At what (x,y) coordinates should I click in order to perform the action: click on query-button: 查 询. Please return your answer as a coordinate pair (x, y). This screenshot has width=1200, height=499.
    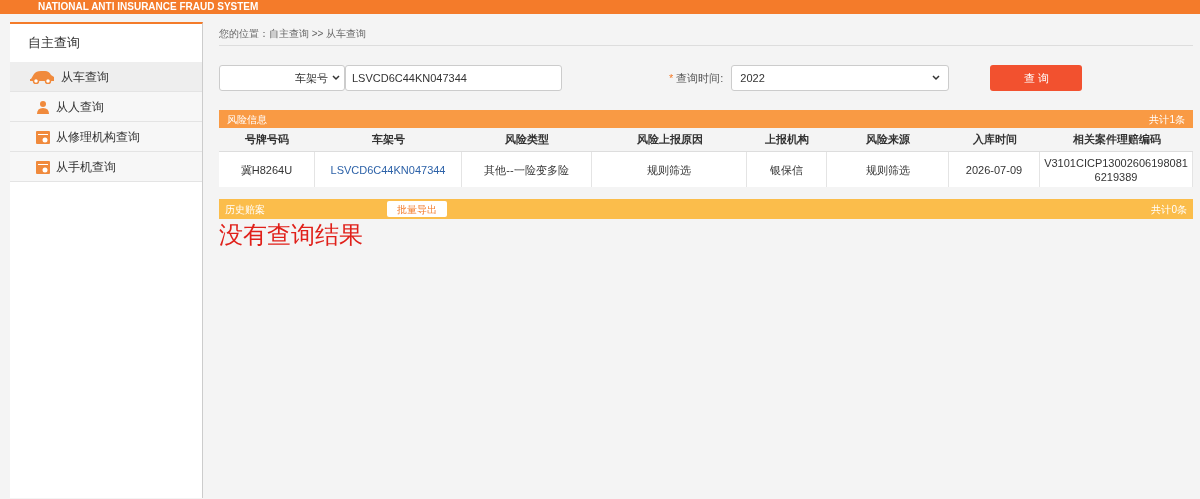
    Looking at the image, I should click on (1036, 78).